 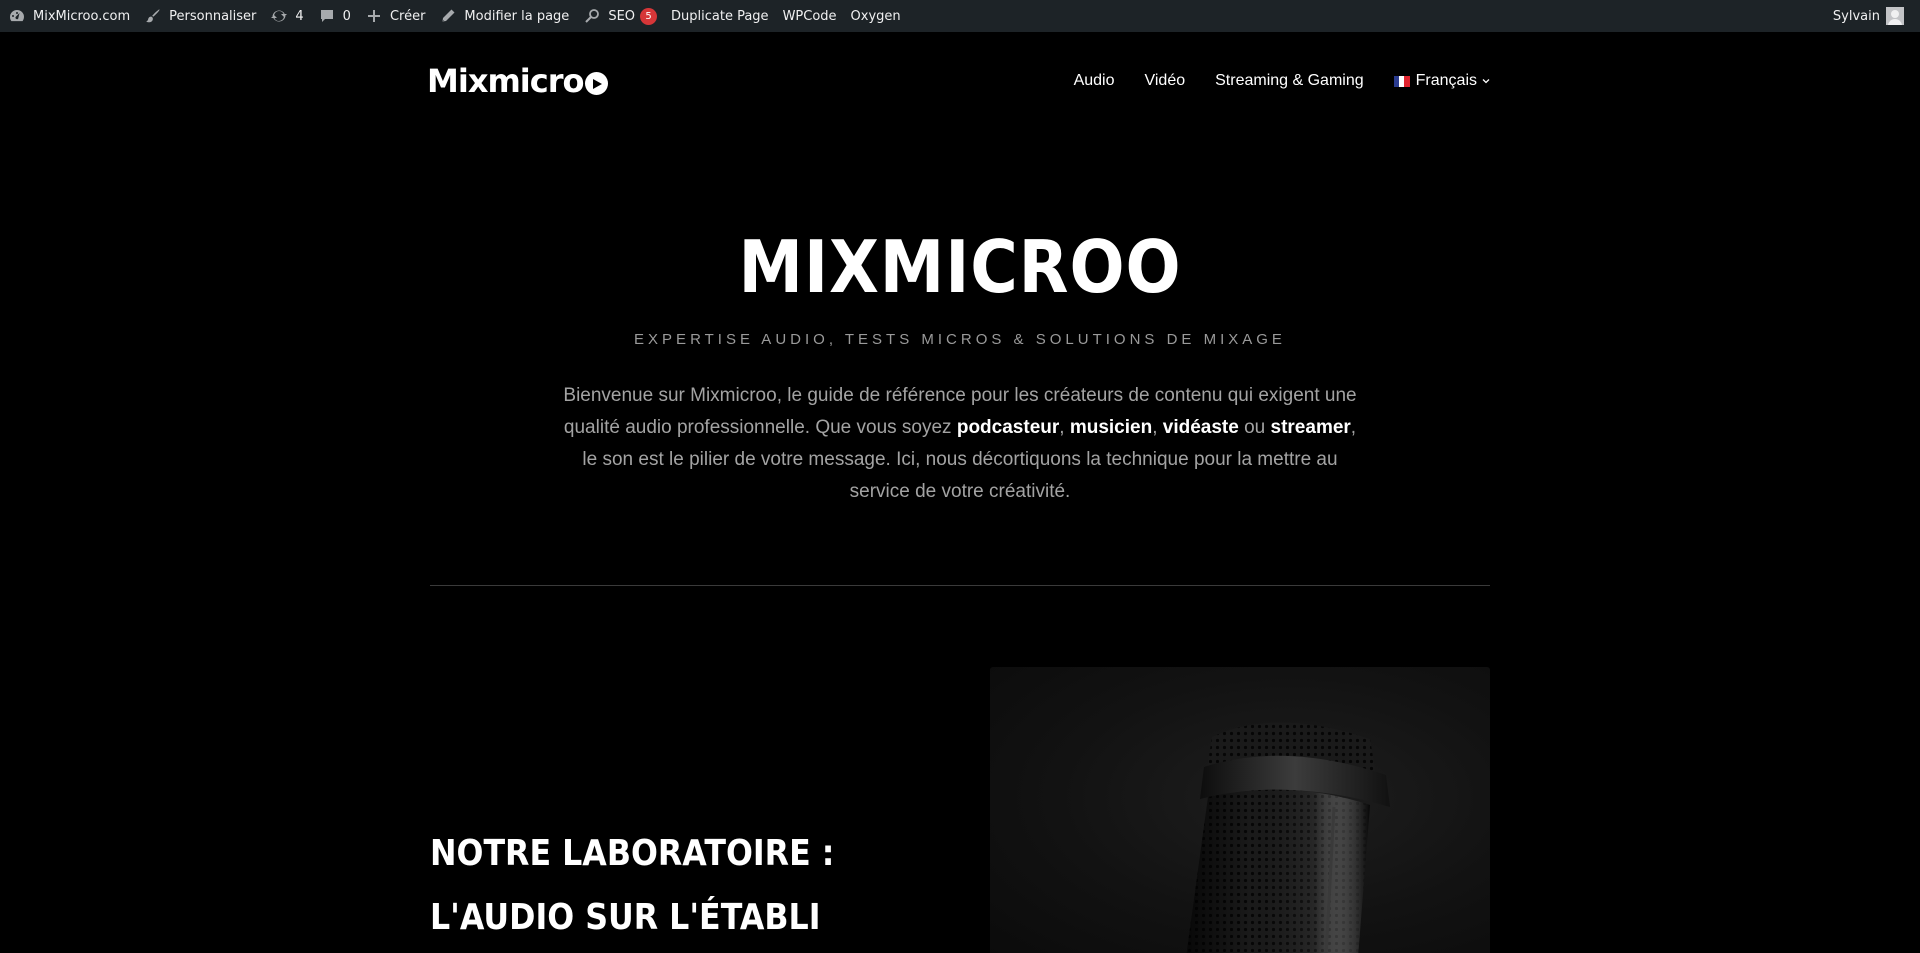 I want to click on admin-duplicate-page-label: Duplicate Page, so click(x=720, y=16).